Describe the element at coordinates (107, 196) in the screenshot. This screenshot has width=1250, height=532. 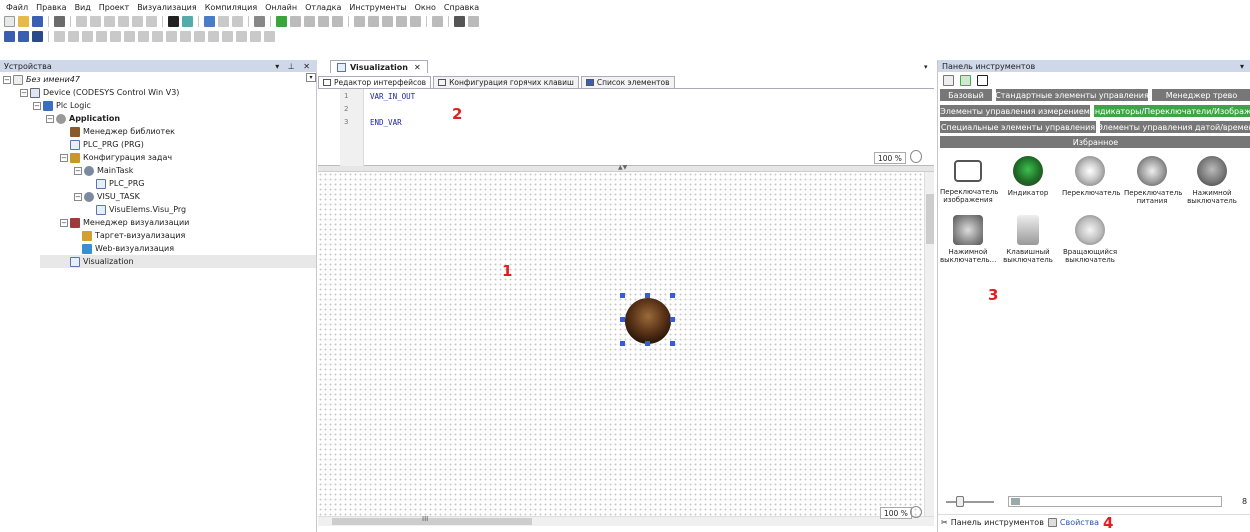
I see `tree-item-visu-task: − VISU_TASK` at that location.